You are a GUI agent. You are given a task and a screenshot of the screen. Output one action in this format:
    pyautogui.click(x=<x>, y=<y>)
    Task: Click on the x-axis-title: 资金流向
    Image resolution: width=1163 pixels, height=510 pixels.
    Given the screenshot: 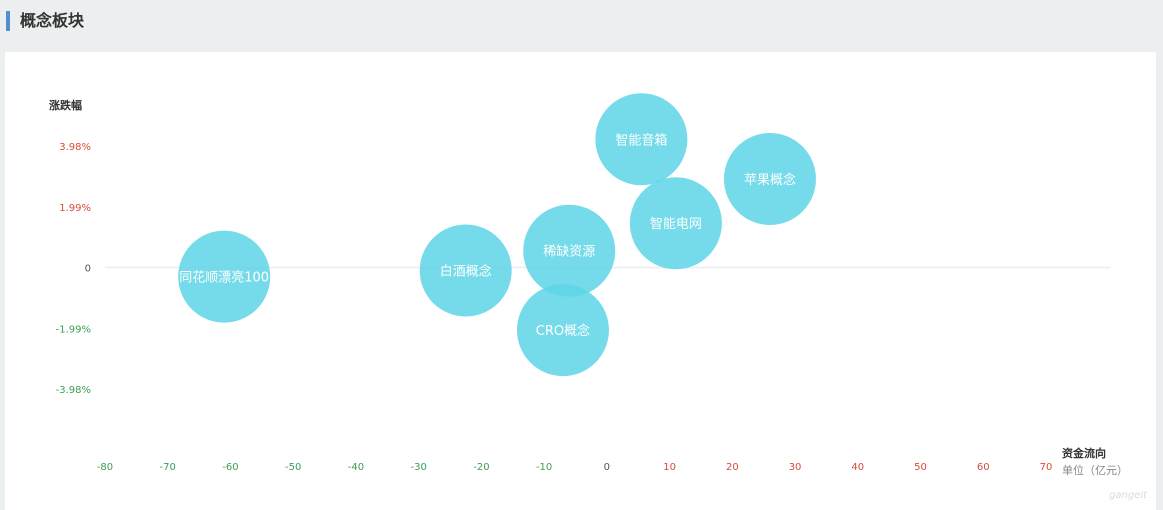 What is the action you would take?
    pyautogui.click(x=1084, y=453)
    